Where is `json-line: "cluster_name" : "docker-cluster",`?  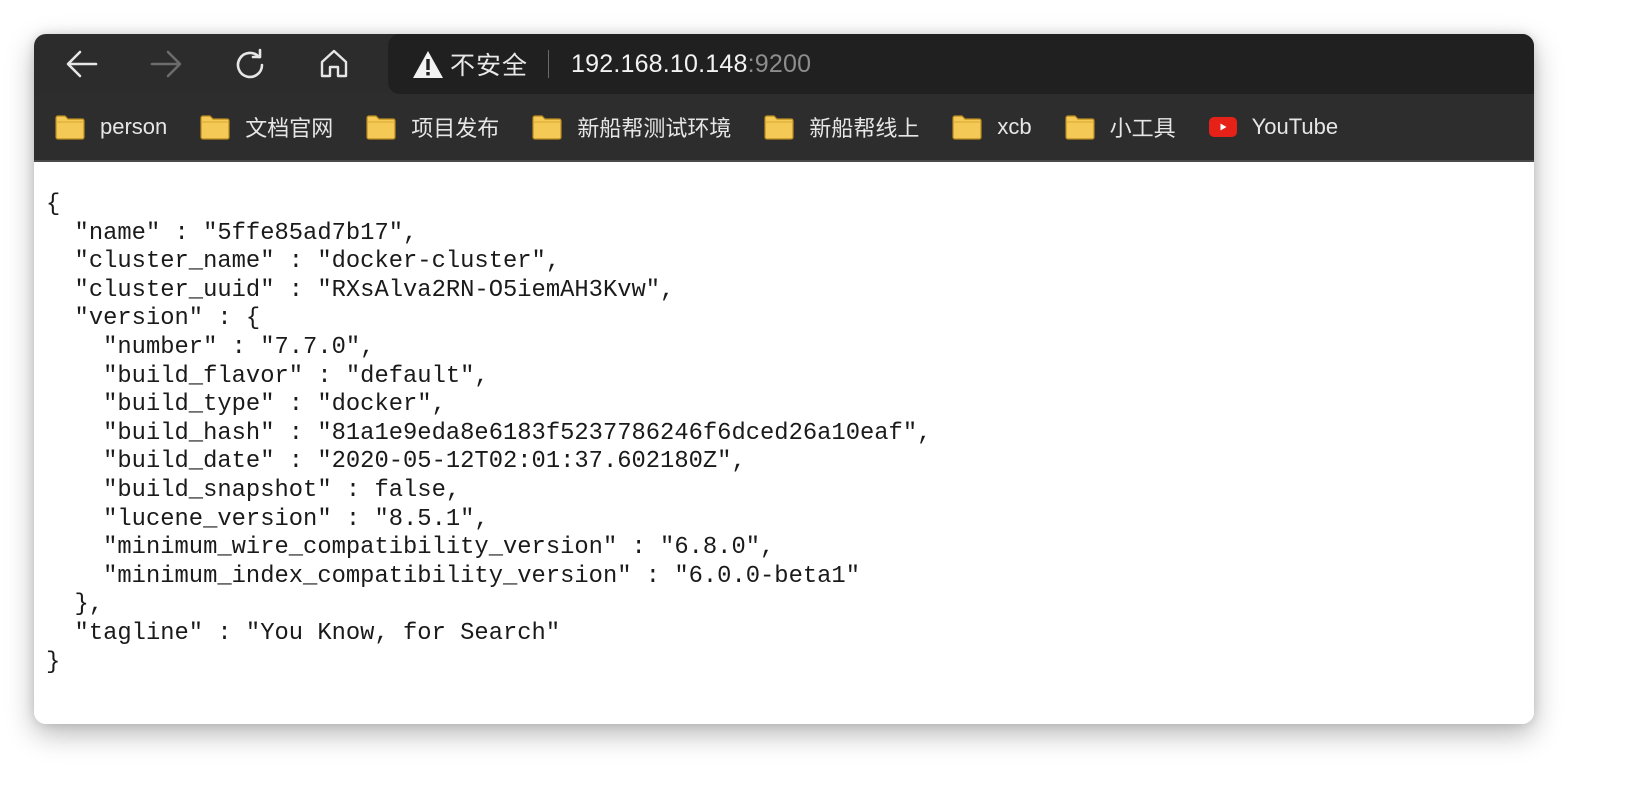 json-line: "cluster_name" : "docker-cluster", is located at coordinates (303, 262).